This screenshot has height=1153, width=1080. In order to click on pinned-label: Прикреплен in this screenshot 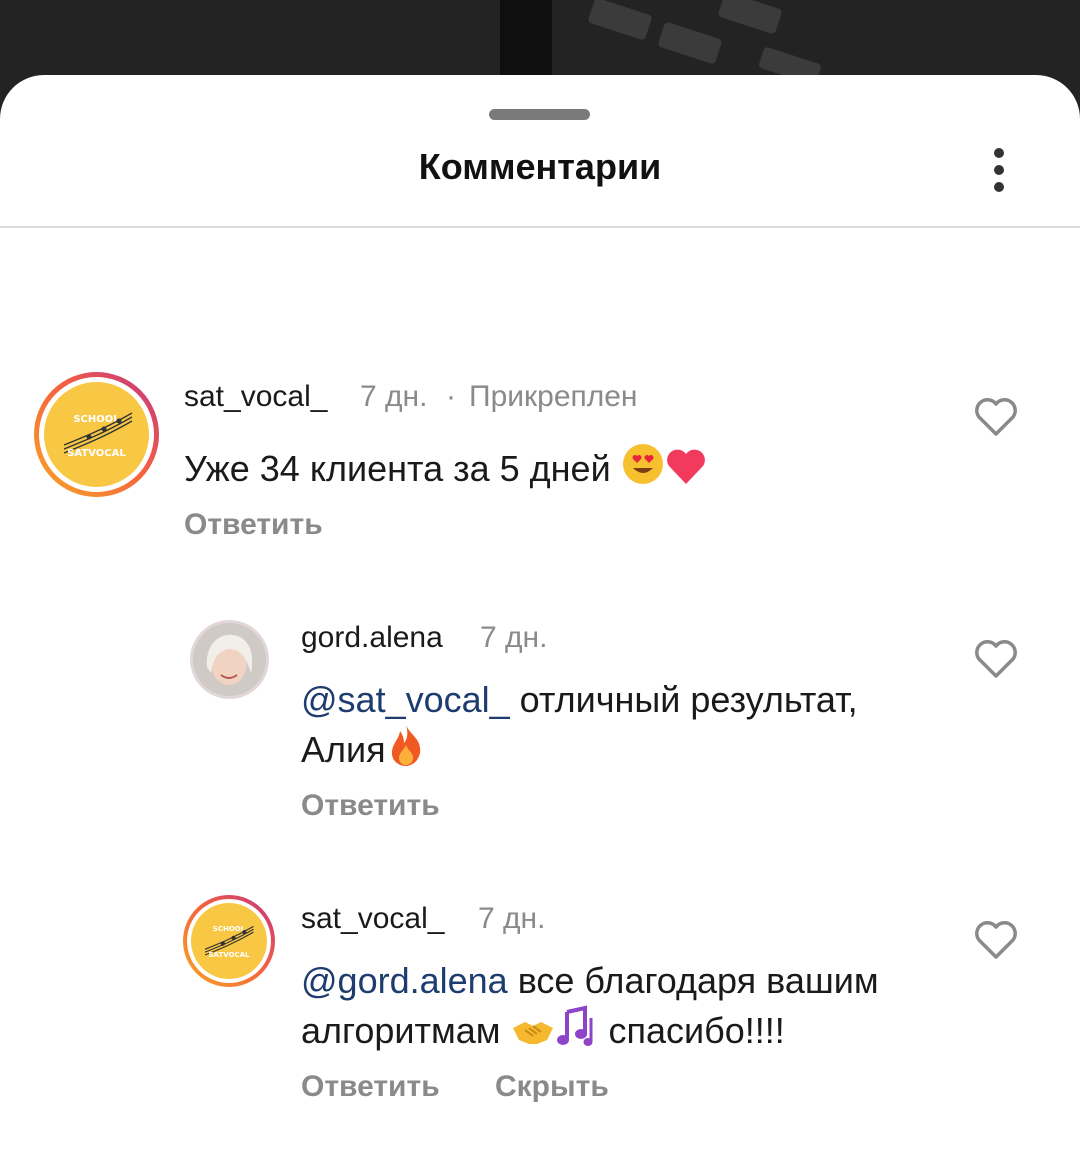, I will do `click(553, 396)`.